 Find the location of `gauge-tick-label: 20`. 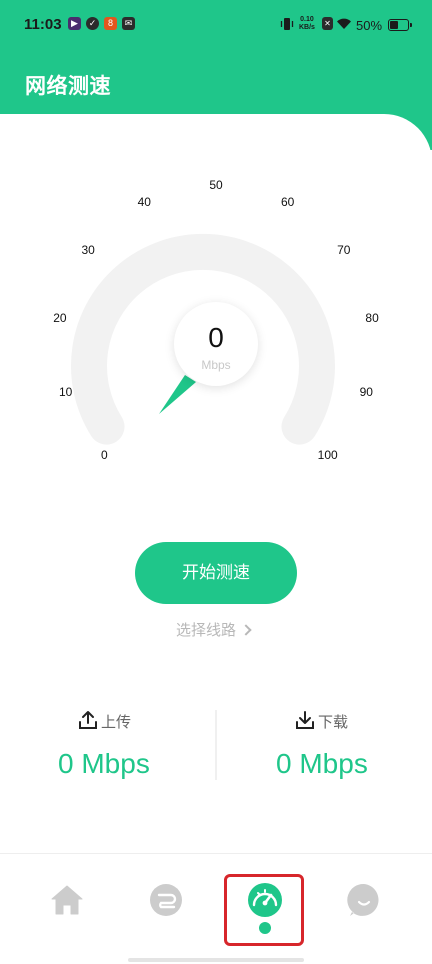

gauge-tick-label: 20 is located at coordinates (60, 318).